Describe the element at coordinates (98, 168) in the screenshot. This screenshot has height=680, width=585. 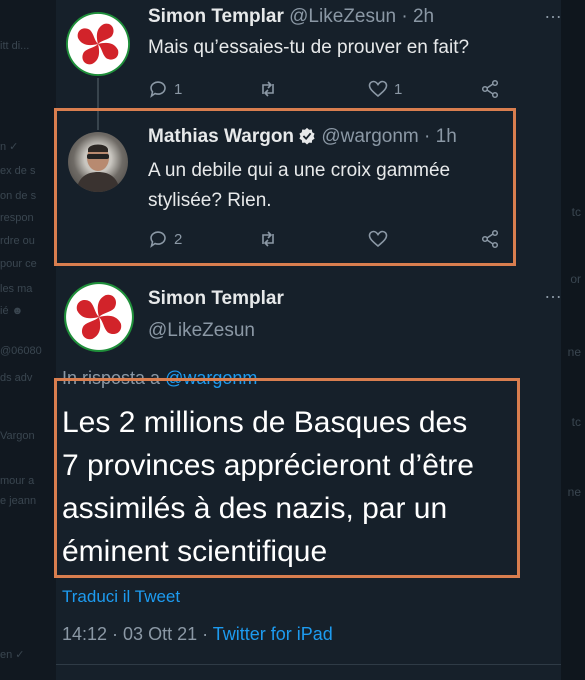
I see `profile-photo-icon` at that location.